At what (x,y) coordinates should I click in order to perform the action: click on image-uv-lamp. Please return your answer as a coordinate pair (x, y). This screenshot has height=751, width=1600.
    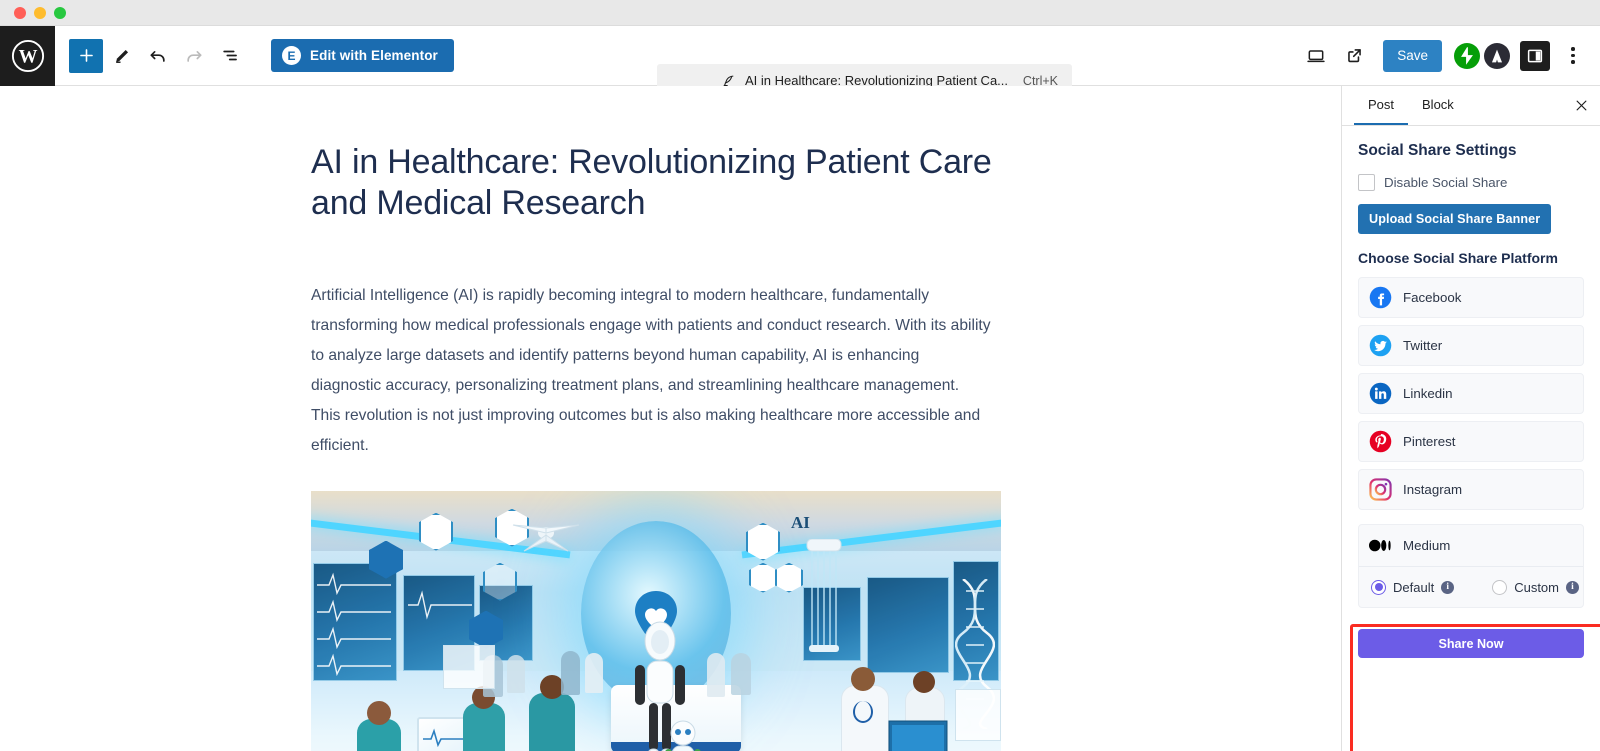
    Looking at the image, I should click on (824, 595).